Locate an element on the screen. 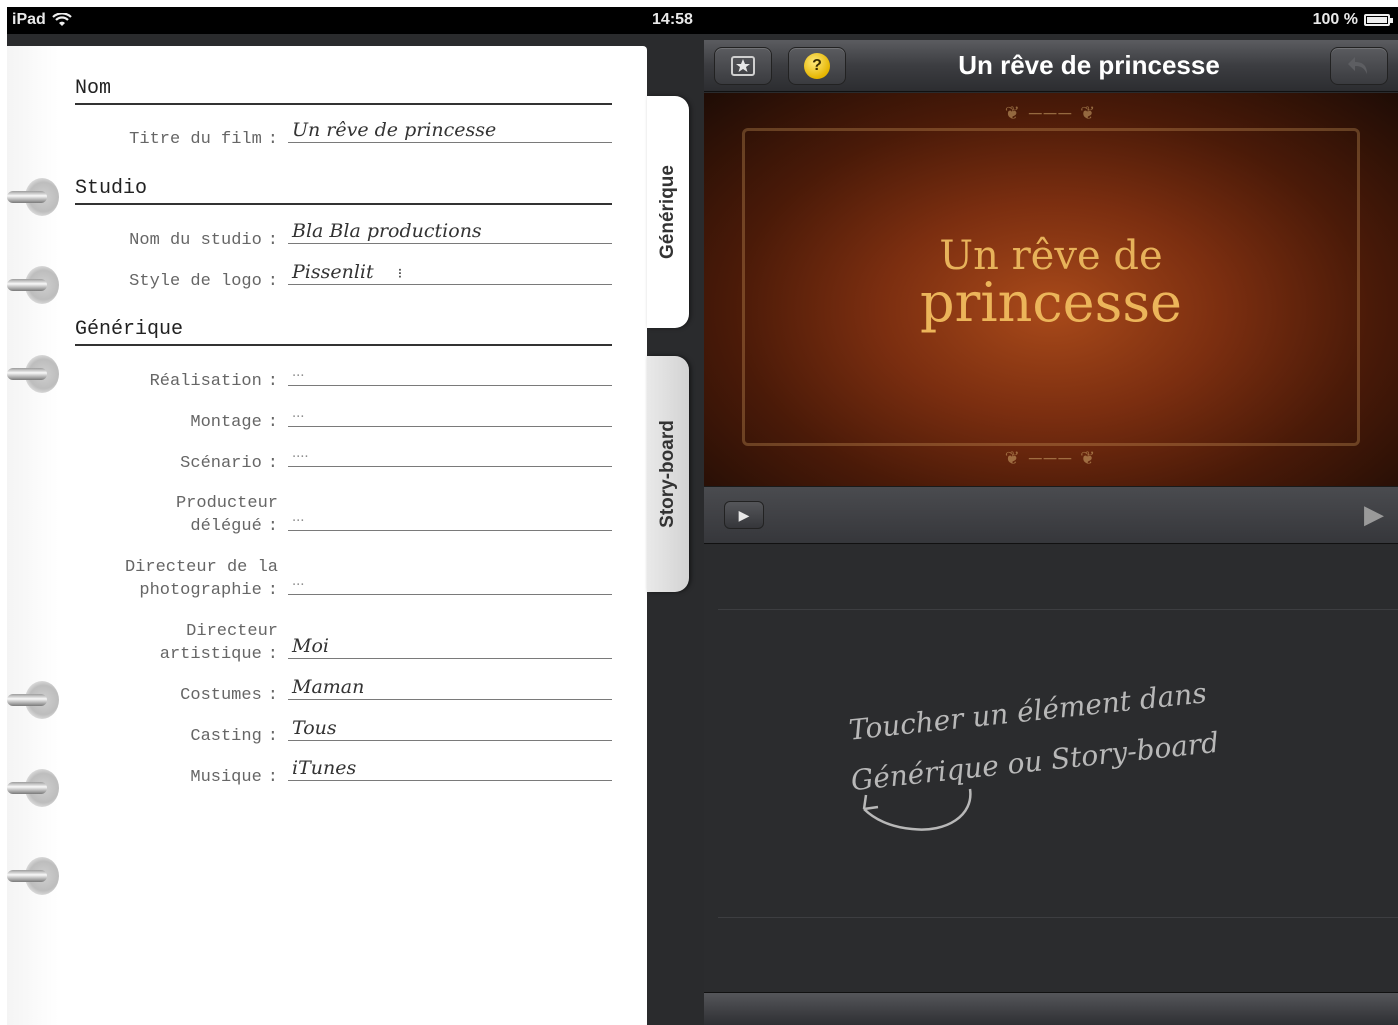 Image resolution: width=1398 pixels, height=1025 pixels. ornament-bottom-icon: ❦ ─── ❦ is located at coordinates (1051, 458).